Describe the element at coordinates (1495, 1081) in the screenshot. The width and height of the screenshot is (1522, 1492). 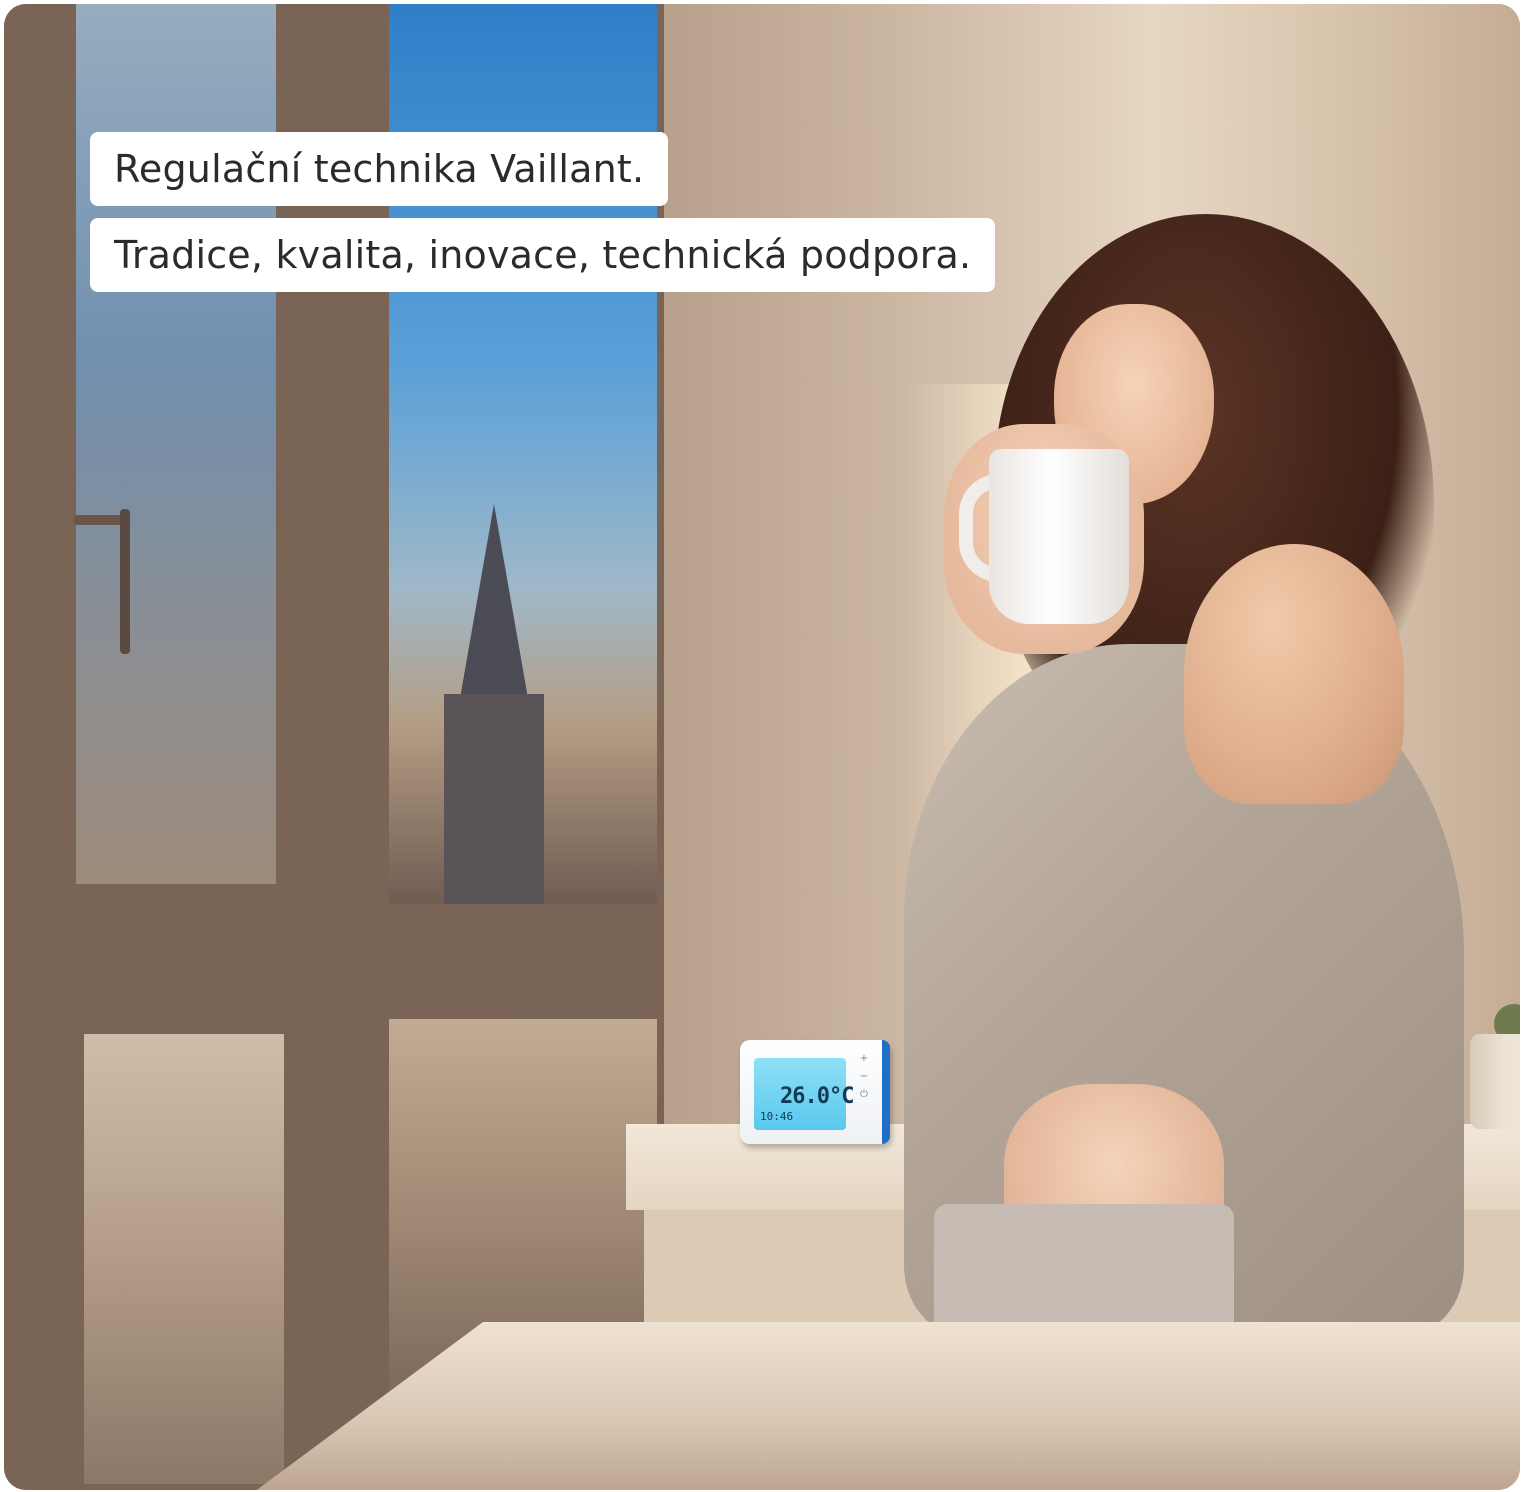
I see `plant-pot` at that location.